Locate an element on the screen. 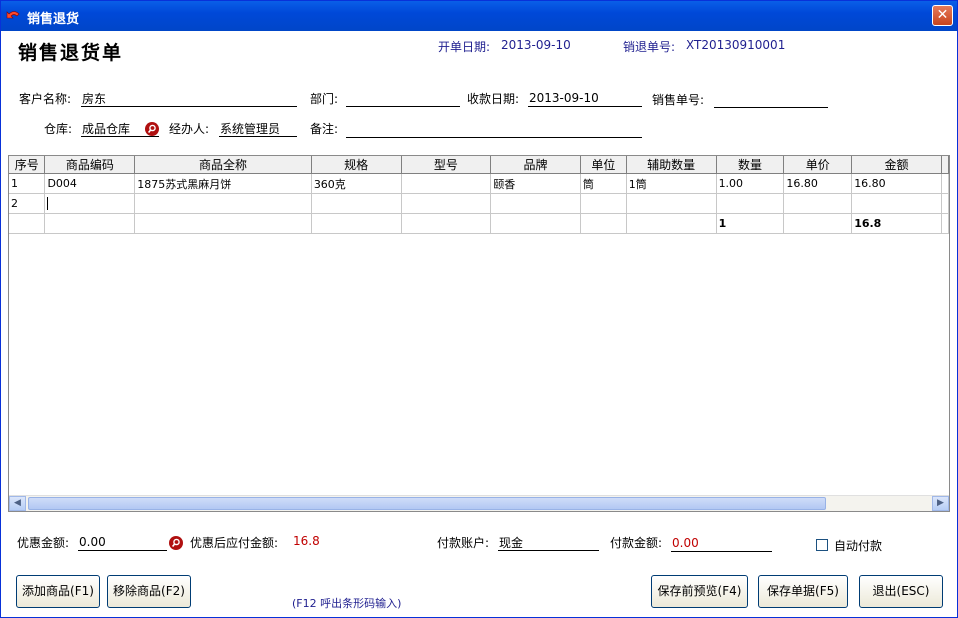  dept-label: 部门: is located at coordinates (324, 99).